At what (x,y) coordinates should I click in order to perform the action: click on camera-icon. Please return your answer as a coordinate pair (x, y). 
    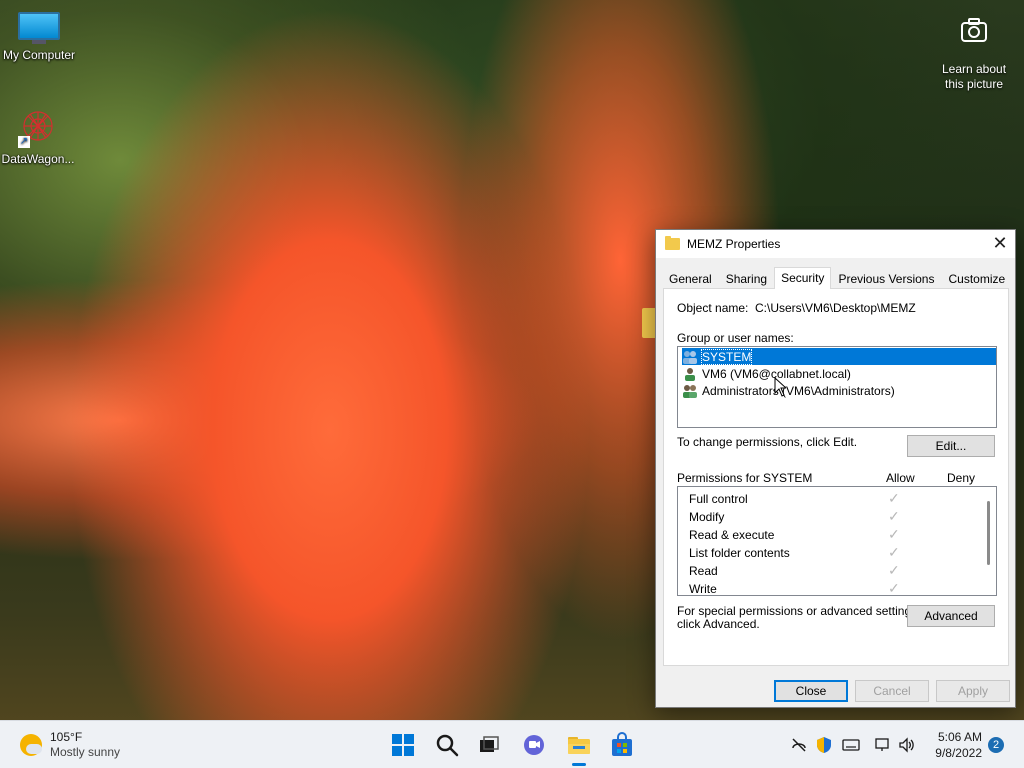
    Looking at the image, I should click on (974, 31).